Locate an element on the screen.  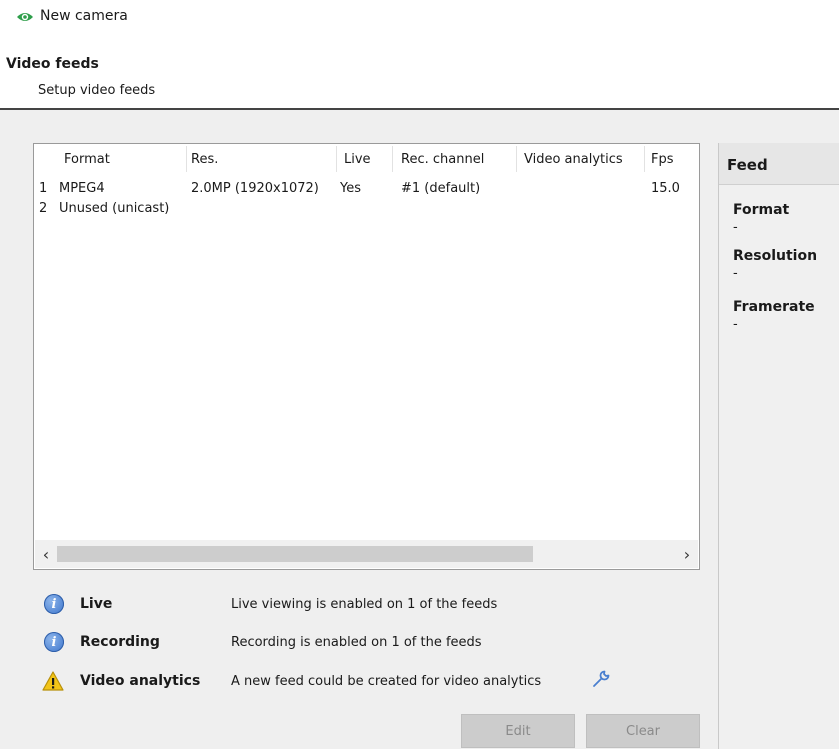
section-subtitle: Setup video feeds is located at coordinates (97, 90).